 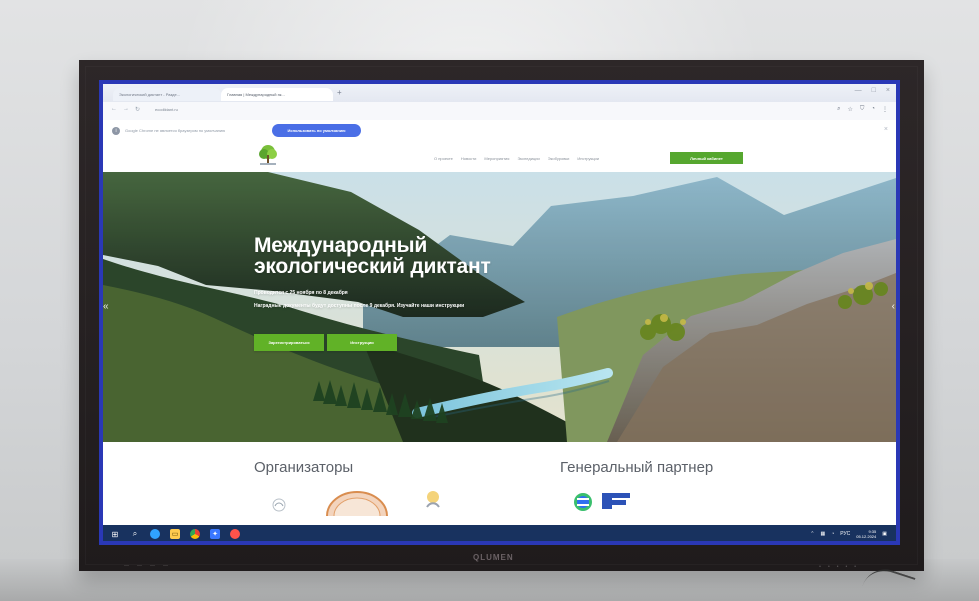 I want to click on tray-arrow-icon: ⌃, so click(x=812, y=534).